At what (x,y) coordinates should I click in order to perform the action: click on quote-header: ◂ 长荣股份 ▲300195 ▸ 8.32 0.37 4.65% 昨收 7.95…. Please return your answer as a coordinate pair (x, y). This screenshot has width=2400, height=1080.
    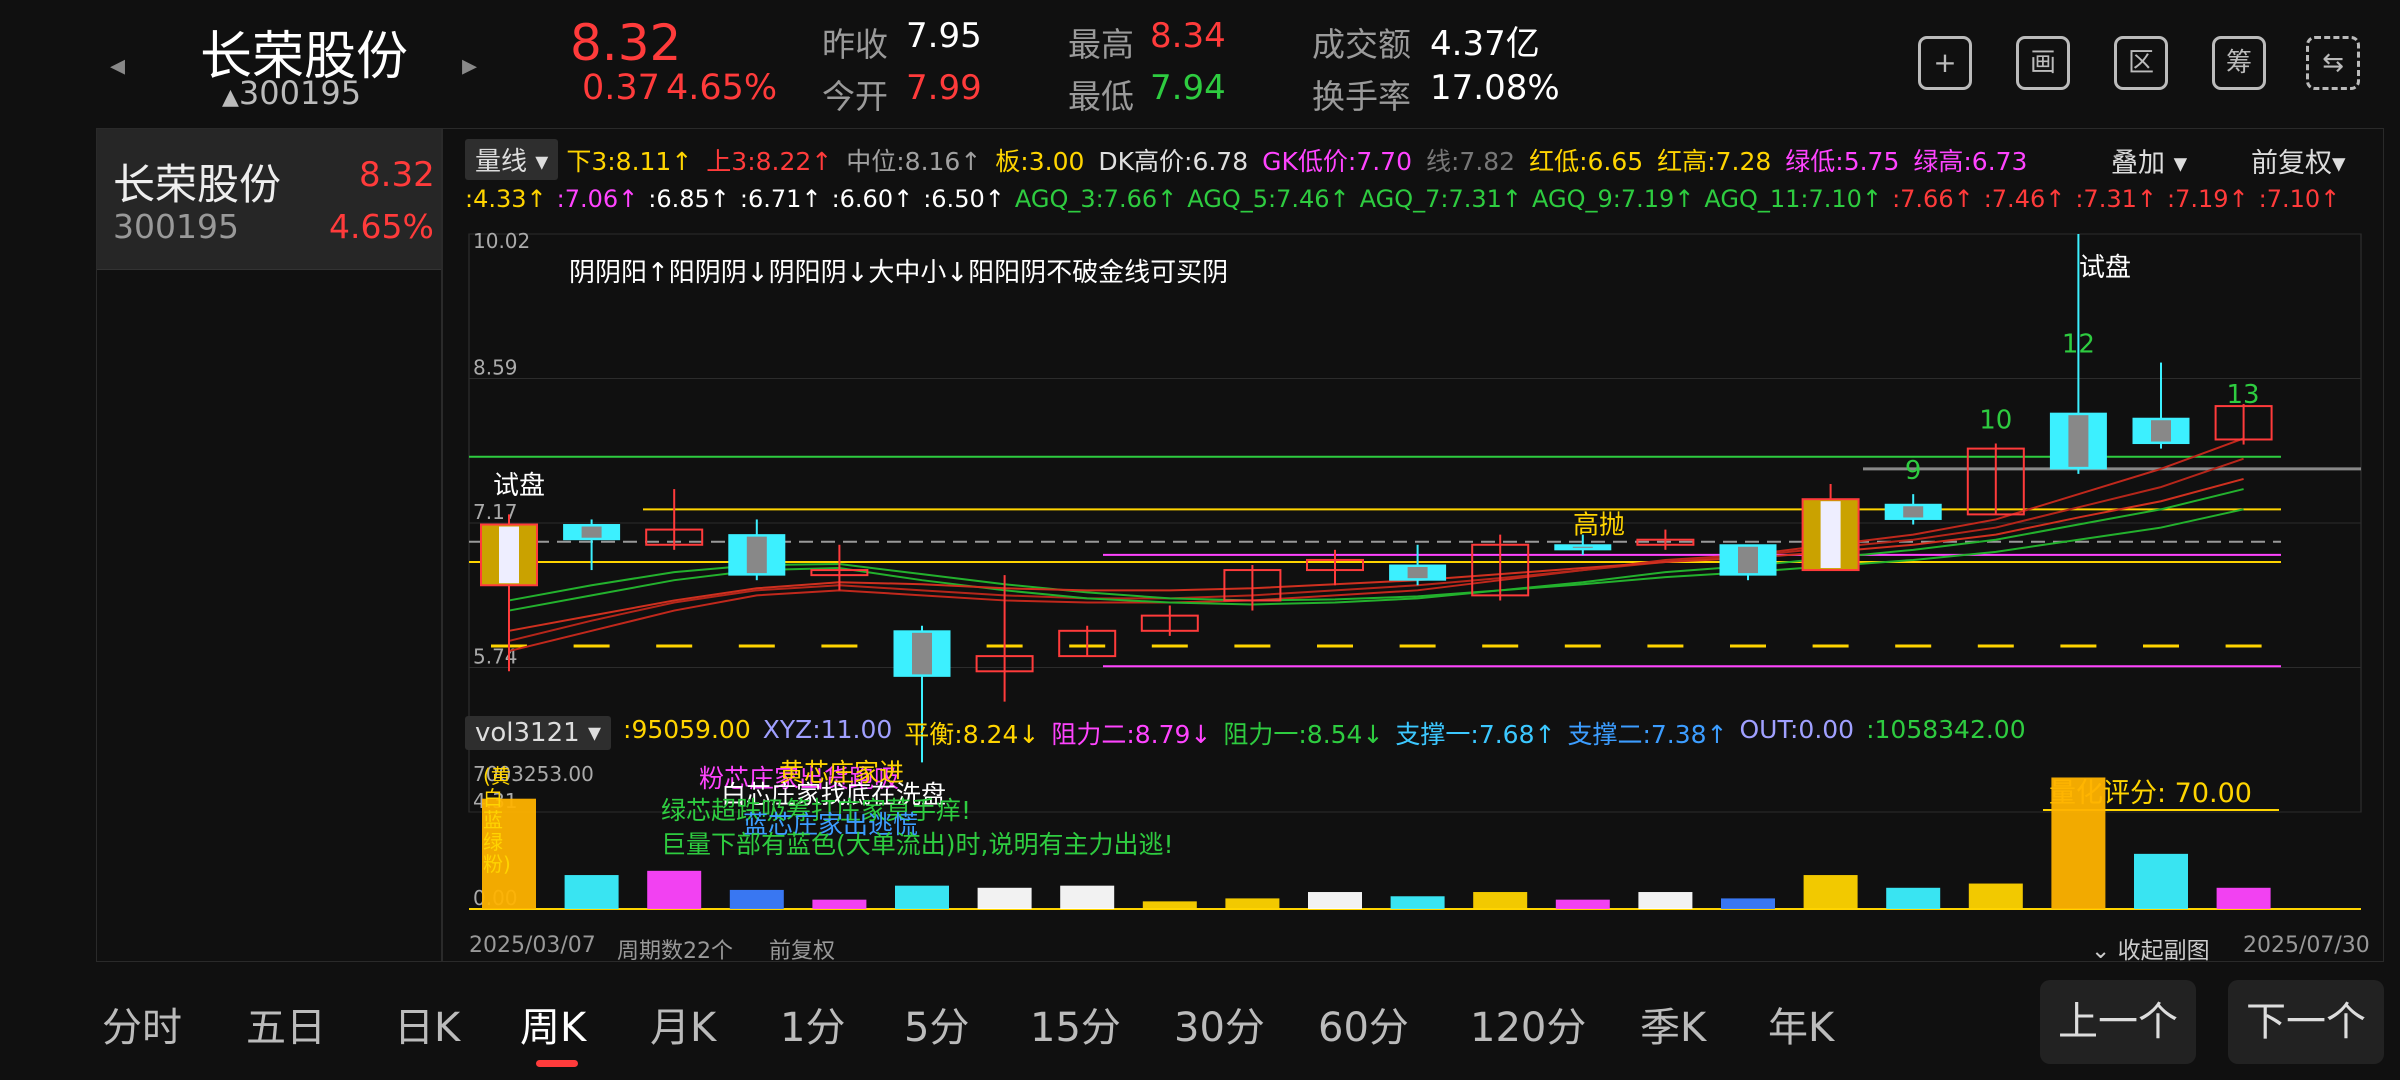
    Looking at the image, I should click on (1200, 62).